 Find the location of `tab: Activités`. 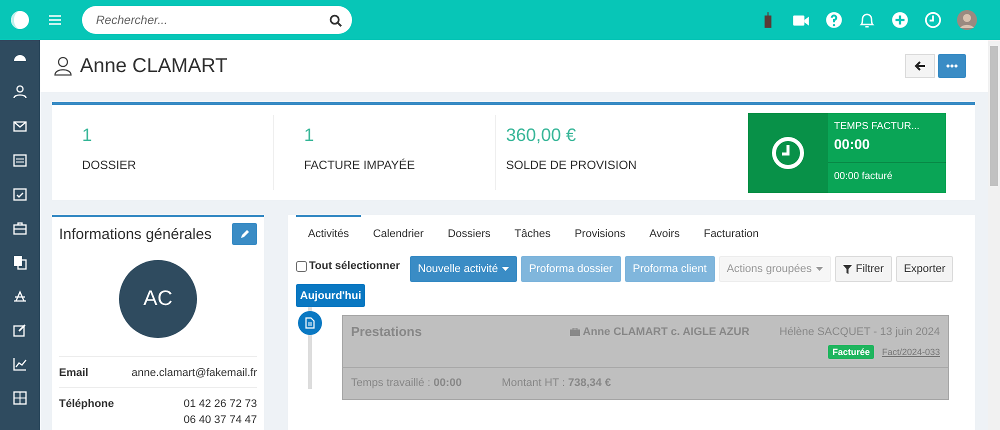

tab: Activités is located at coordinates (328, 233).